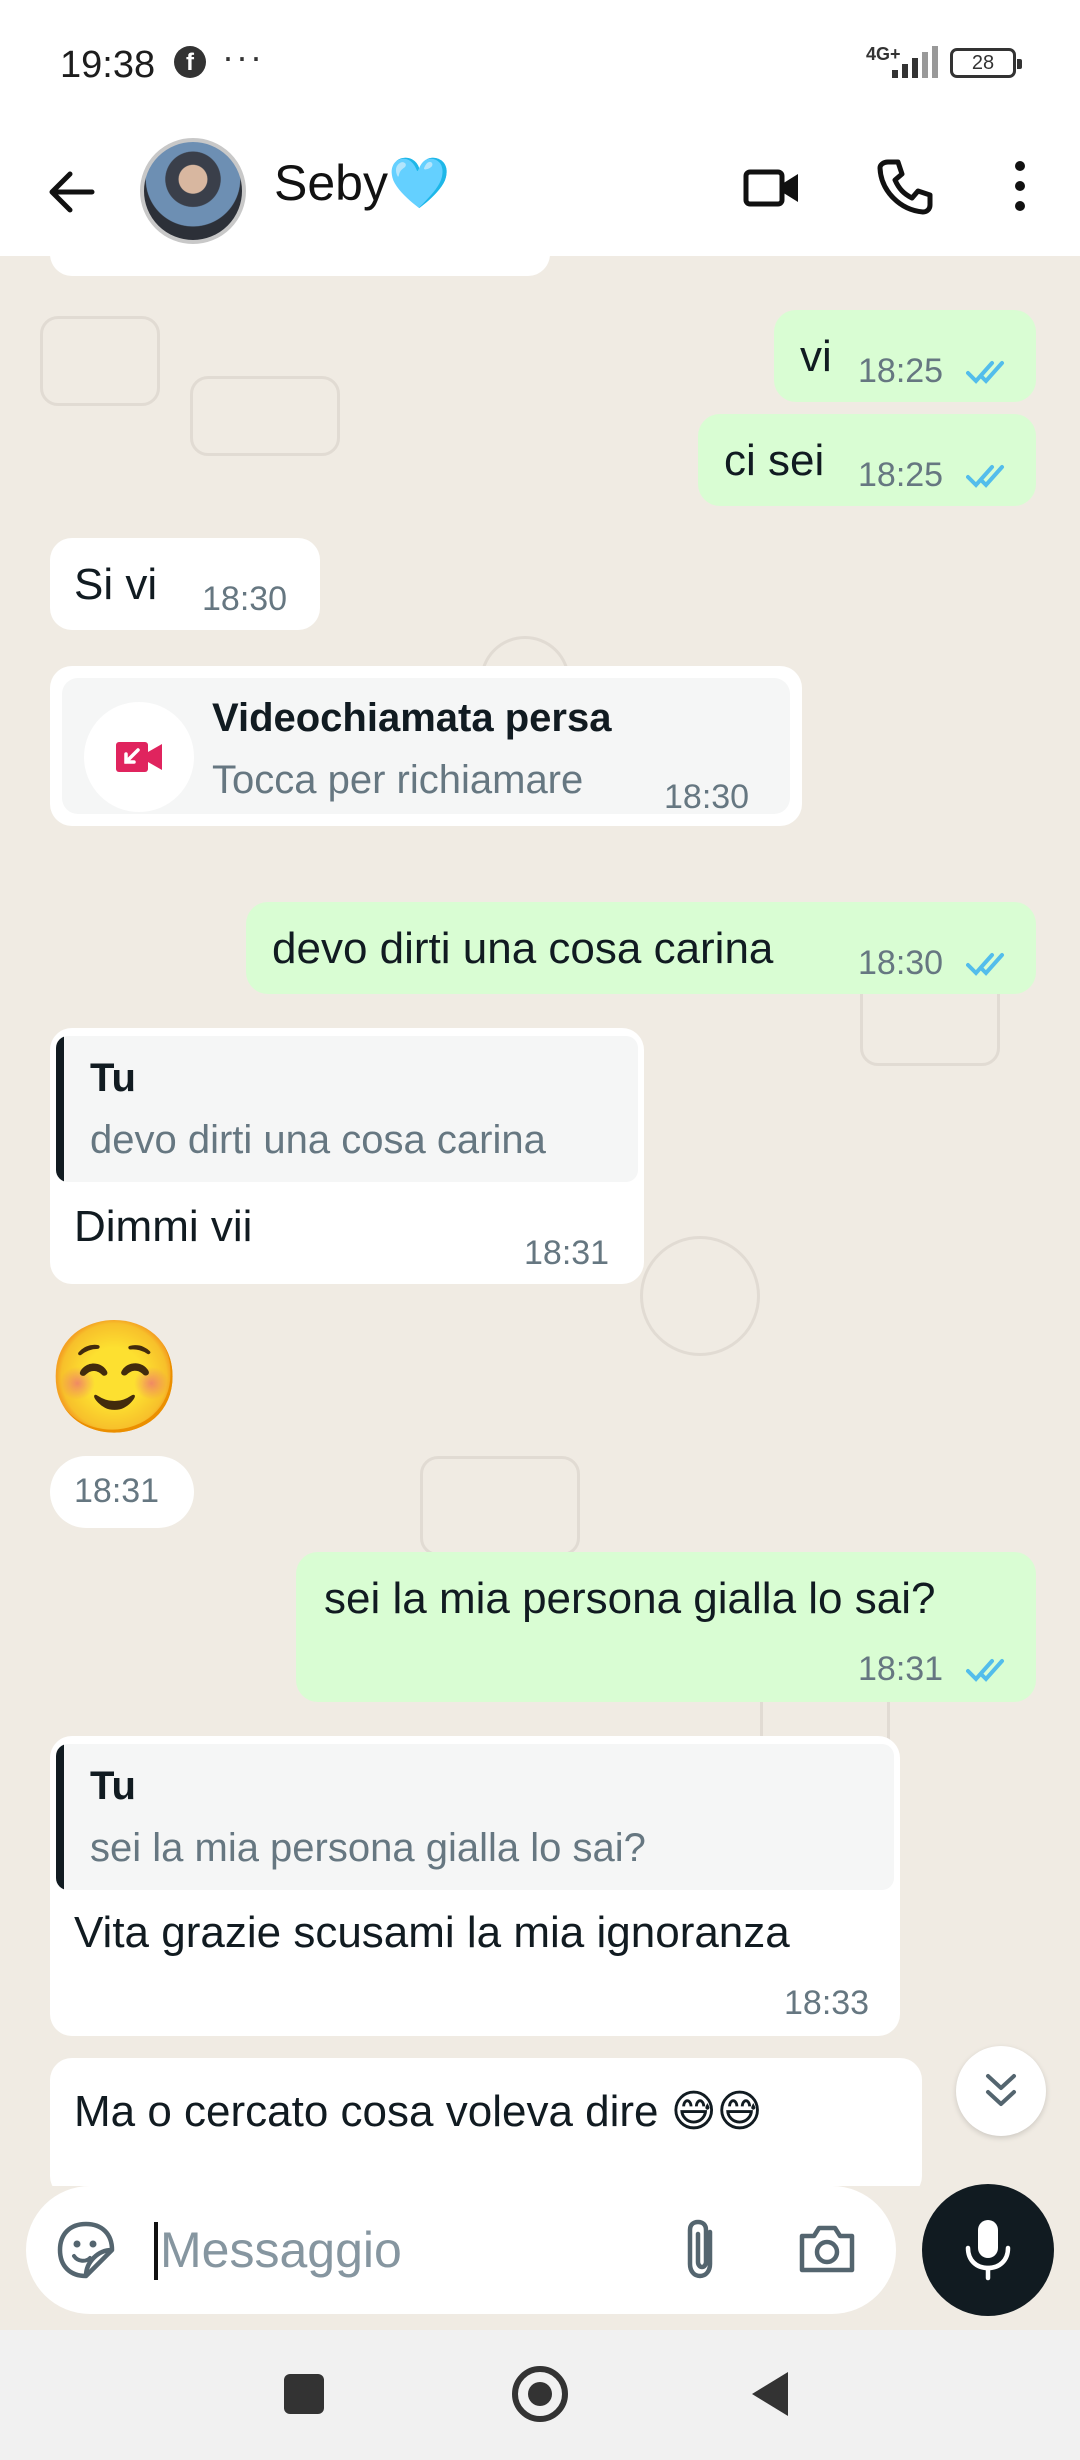 Image resolution: width=1080 pixels, height=2460 pixels. I want to click on message-text: Vita grazie scusami la mia ignoranza, so click(432, 1932).